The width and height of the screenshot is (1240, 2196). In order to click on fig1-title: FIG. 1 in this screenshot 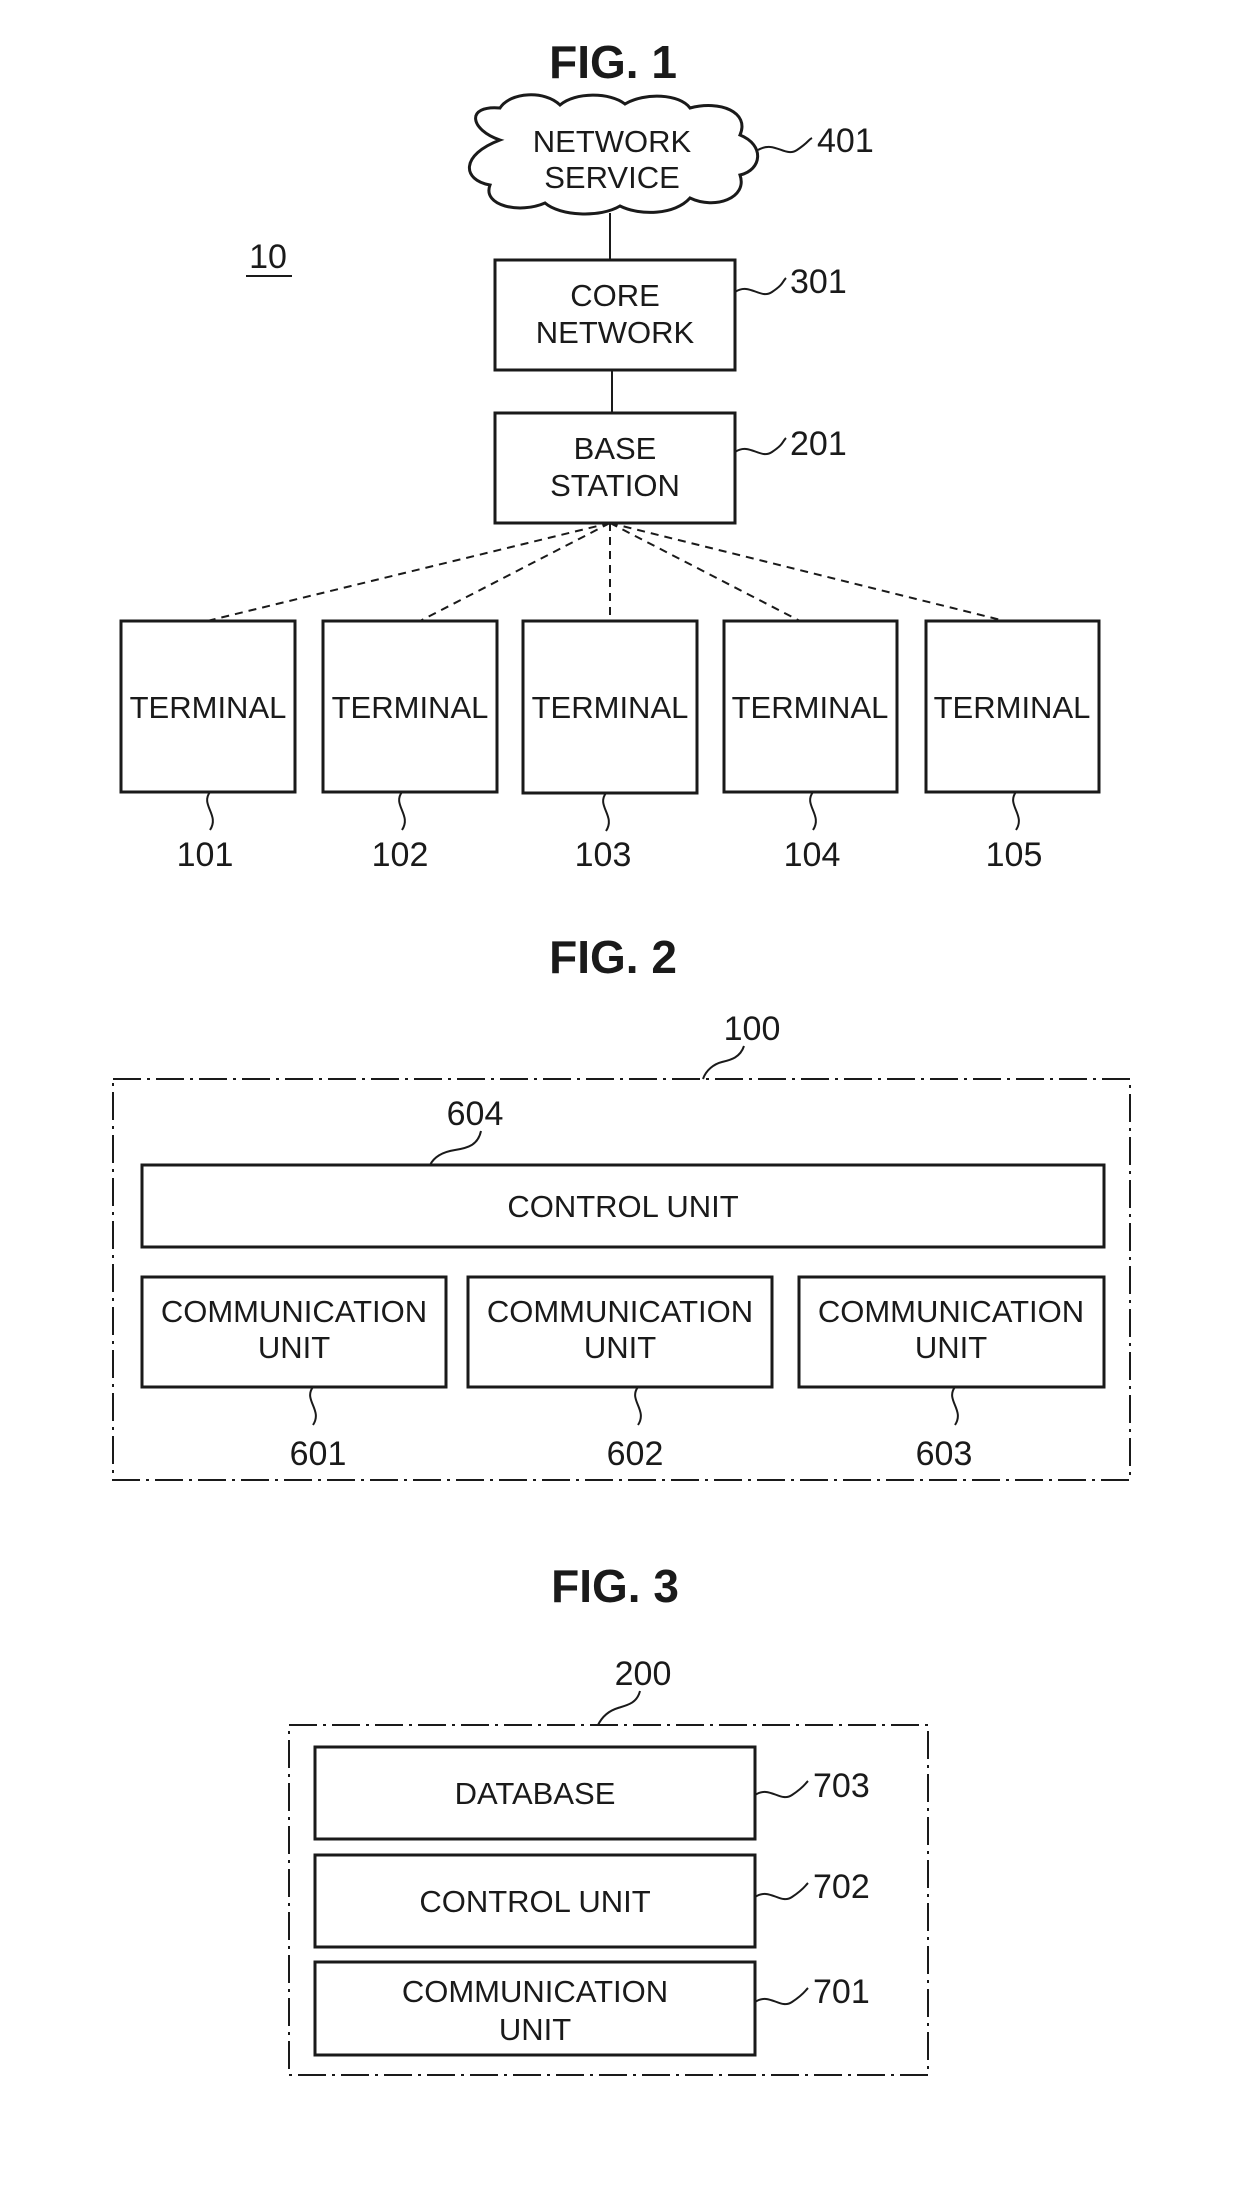, I will do `click(613, 62)`.